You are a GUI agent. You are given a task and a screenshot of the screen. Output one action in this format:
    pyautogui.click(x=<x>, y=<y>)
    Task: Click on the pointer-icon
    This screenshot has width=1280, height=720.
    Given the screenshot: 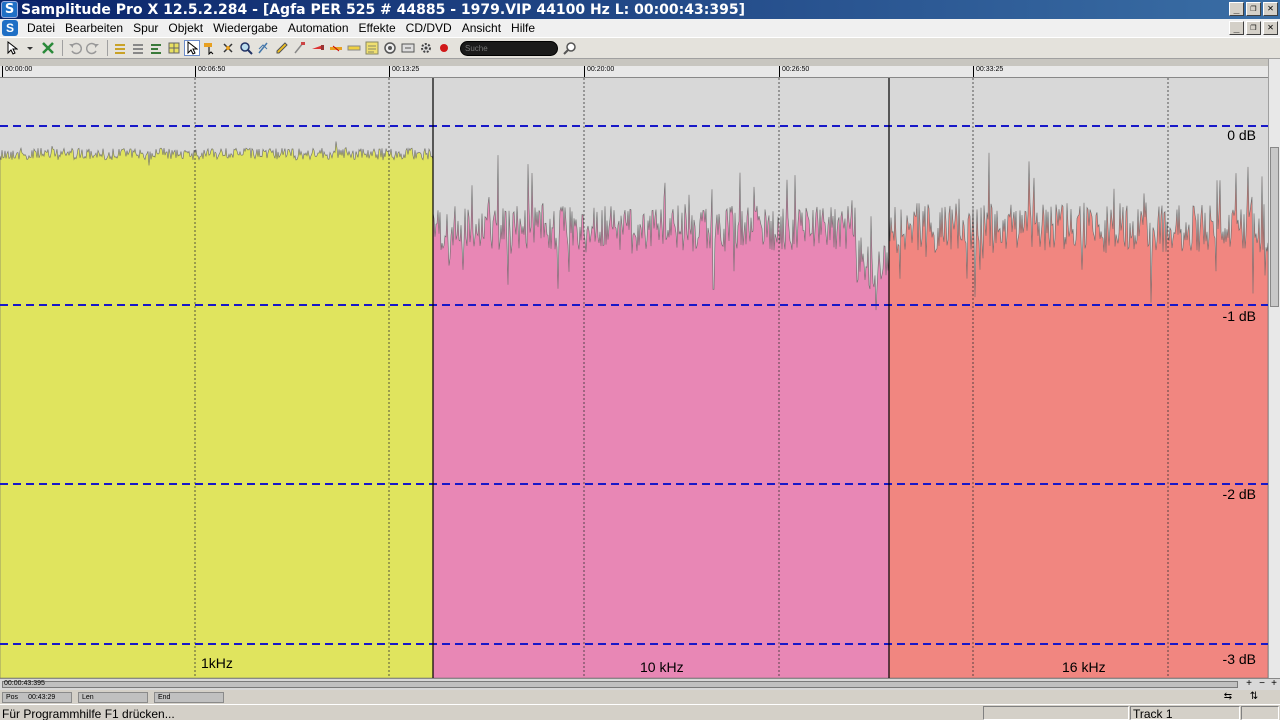 What is the action you would take?
    pyautogui.click(x=12, y=48)
    